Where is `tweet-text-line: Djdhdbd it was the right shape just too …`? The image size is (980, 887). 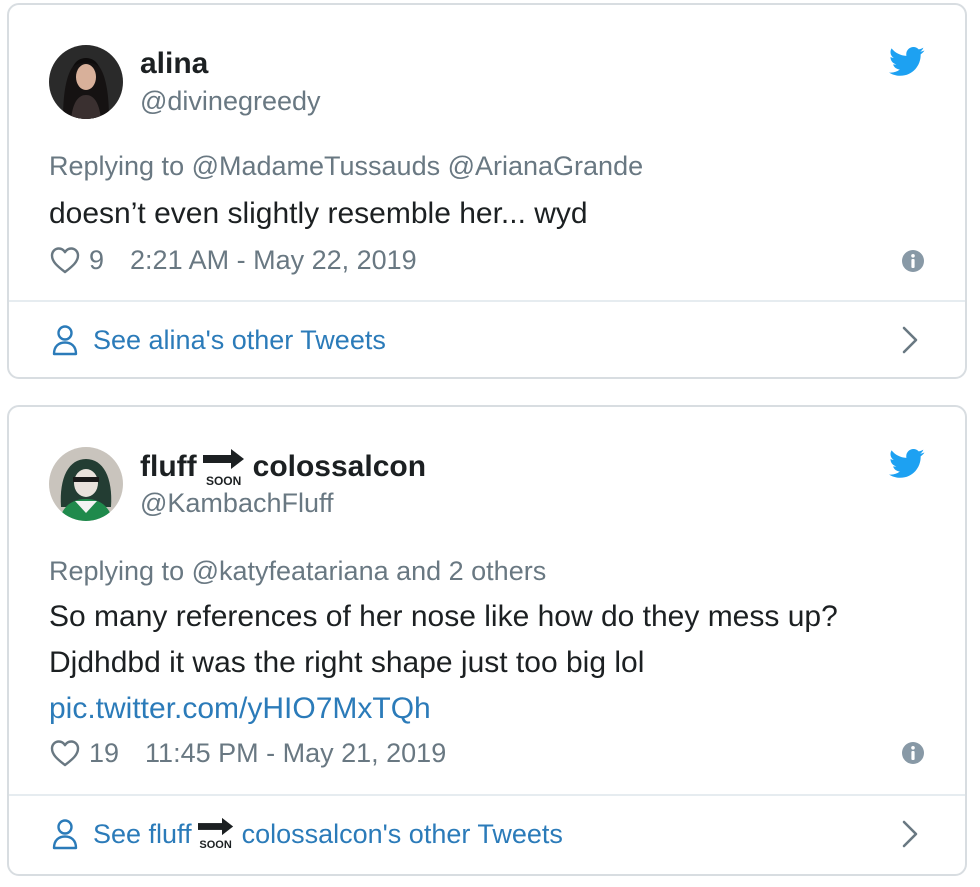
tweet-text-line: Djdhdbd it was the right shape just too … is located at coordinates (347, 662).